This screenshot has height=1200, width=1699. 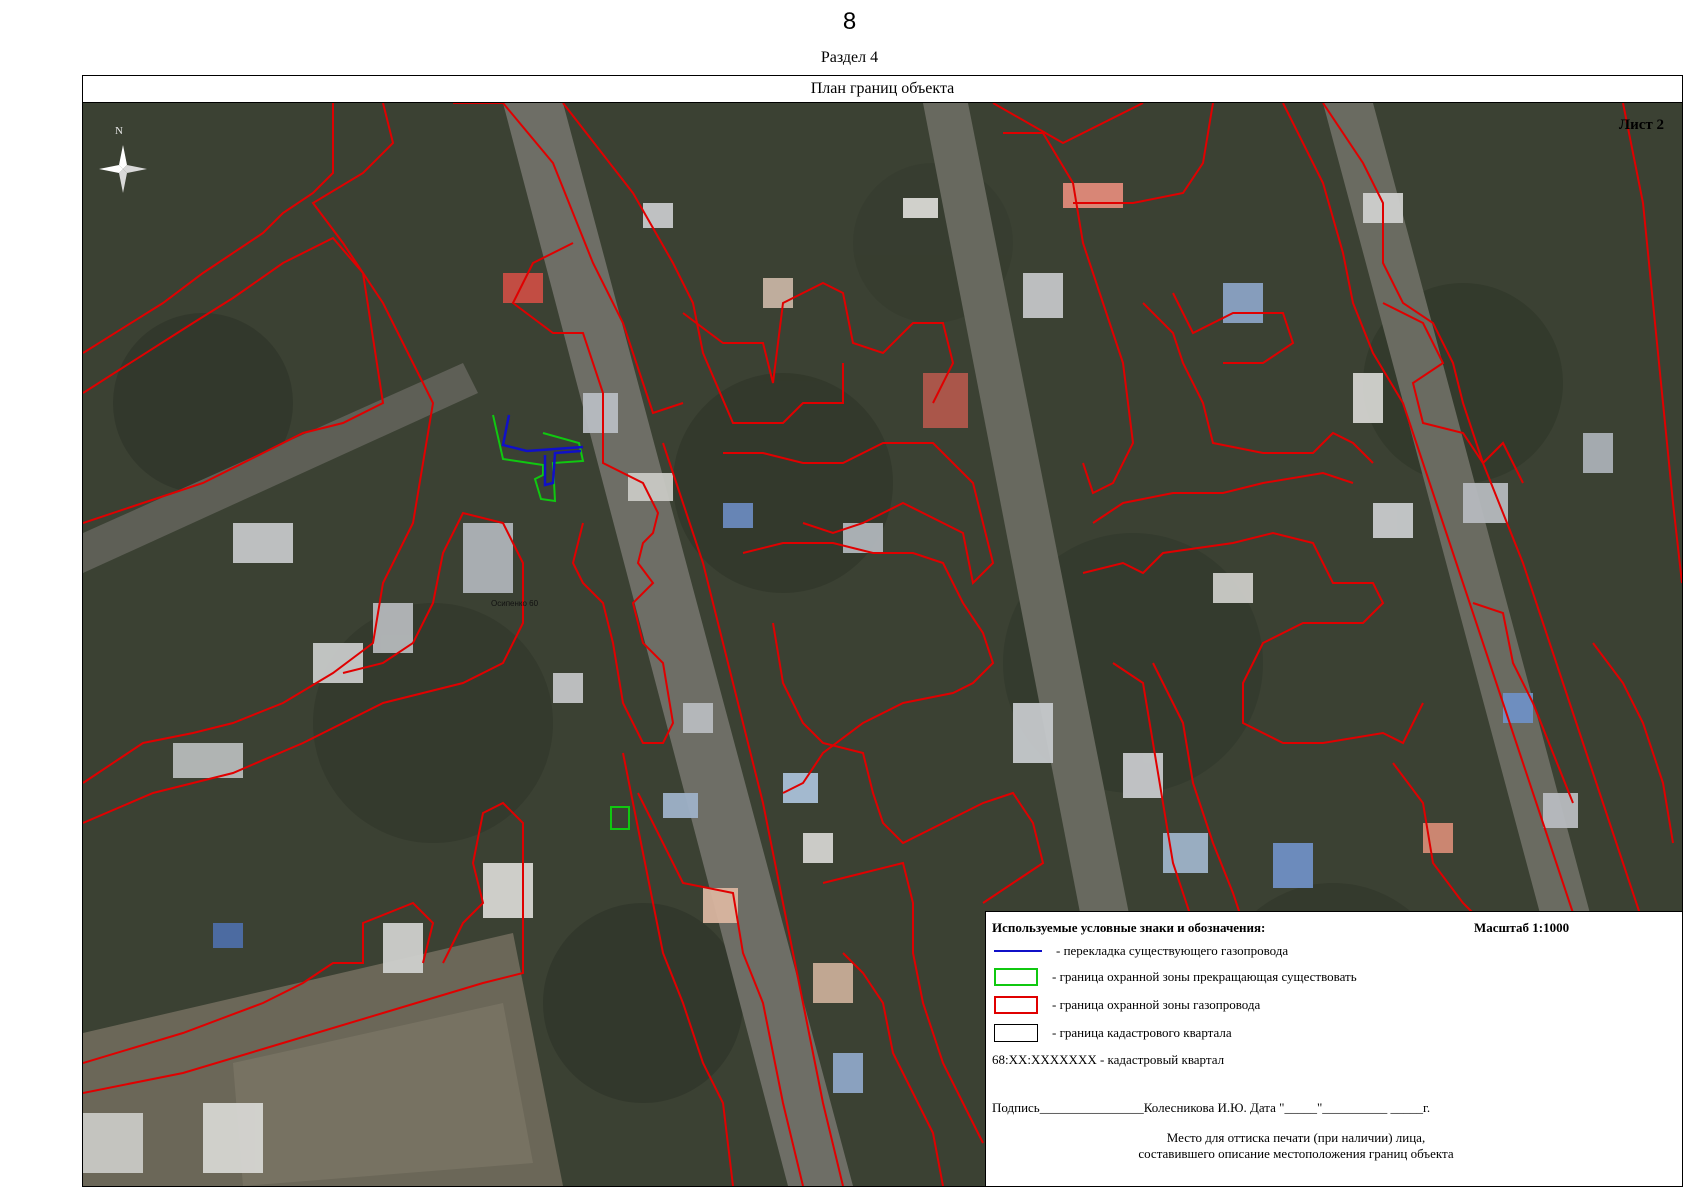 I want to click on blue-line-swatch, so click(x=1018, y=951).